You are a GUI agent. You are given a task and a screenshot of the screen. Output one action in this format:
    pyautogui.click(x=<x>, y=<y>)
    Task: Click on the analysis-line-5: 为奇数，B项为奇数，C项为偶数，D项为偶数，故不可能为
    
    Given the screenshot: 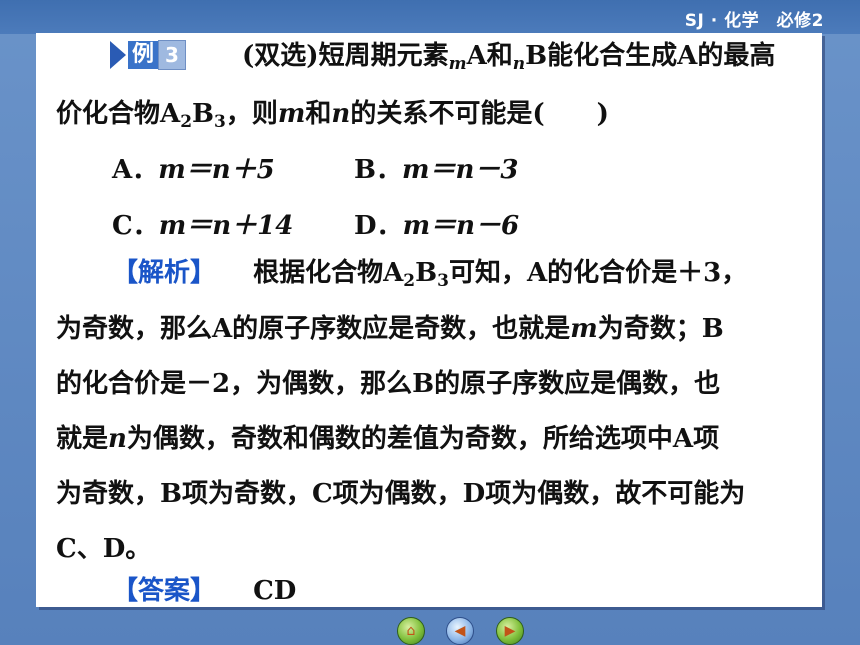 What is the action you would take?
    pyautogui.click(x=401, y=494)
    